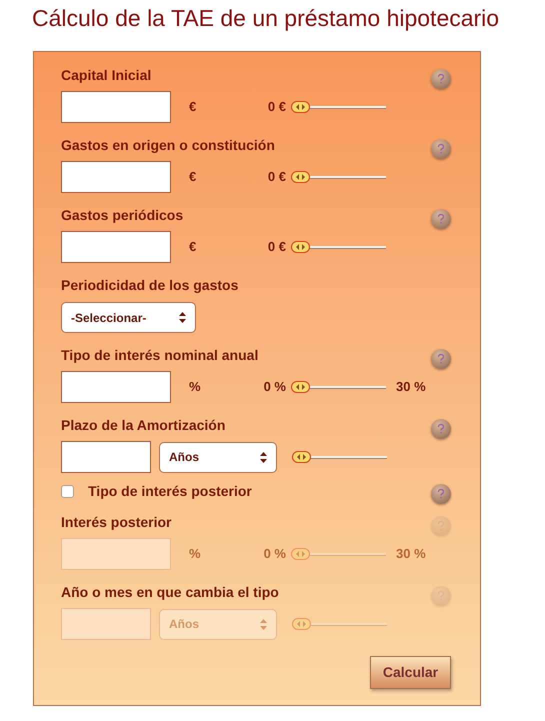 The height and width of the screenshot is (721, 545). I want to click on field-label: Capital Inicial, so click(106, 75).